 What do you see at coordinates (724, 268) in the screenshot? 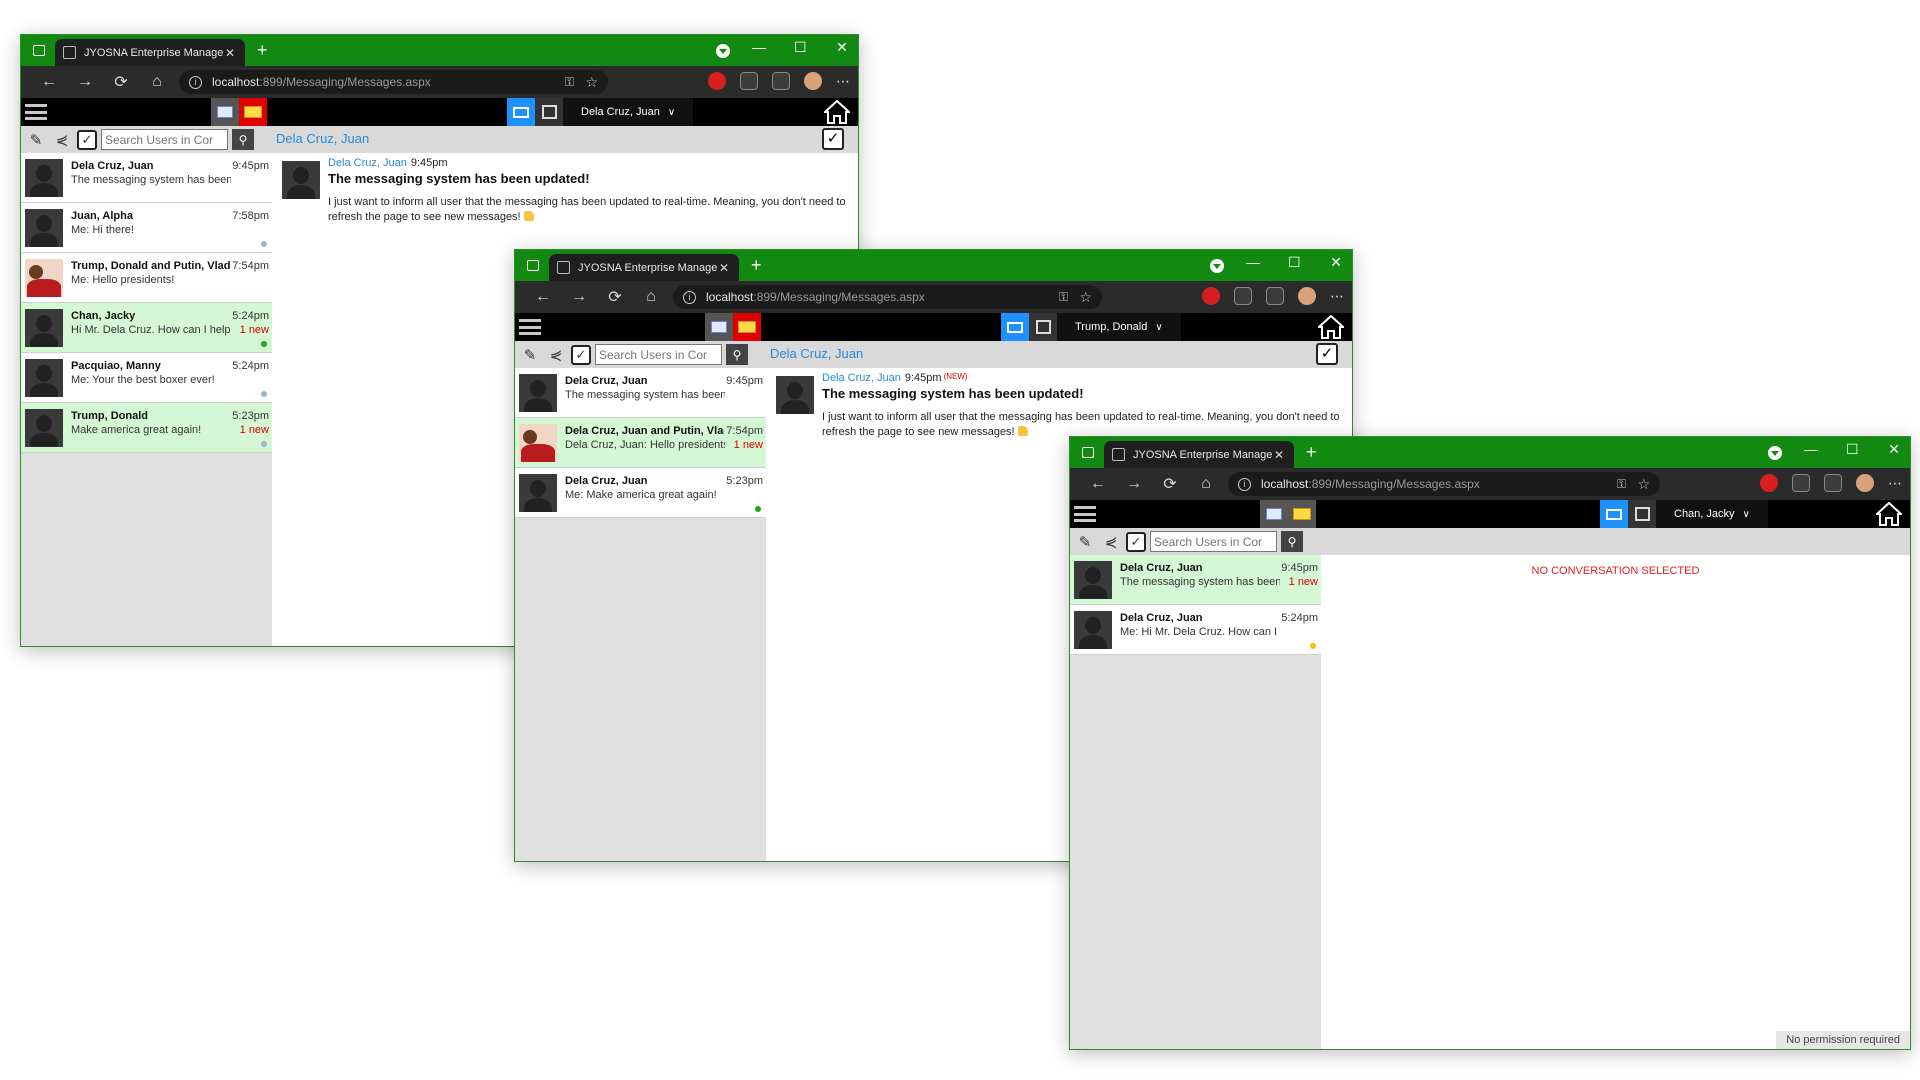
I see `tab-close-icon: ✕` at bounding box center [724, 268].